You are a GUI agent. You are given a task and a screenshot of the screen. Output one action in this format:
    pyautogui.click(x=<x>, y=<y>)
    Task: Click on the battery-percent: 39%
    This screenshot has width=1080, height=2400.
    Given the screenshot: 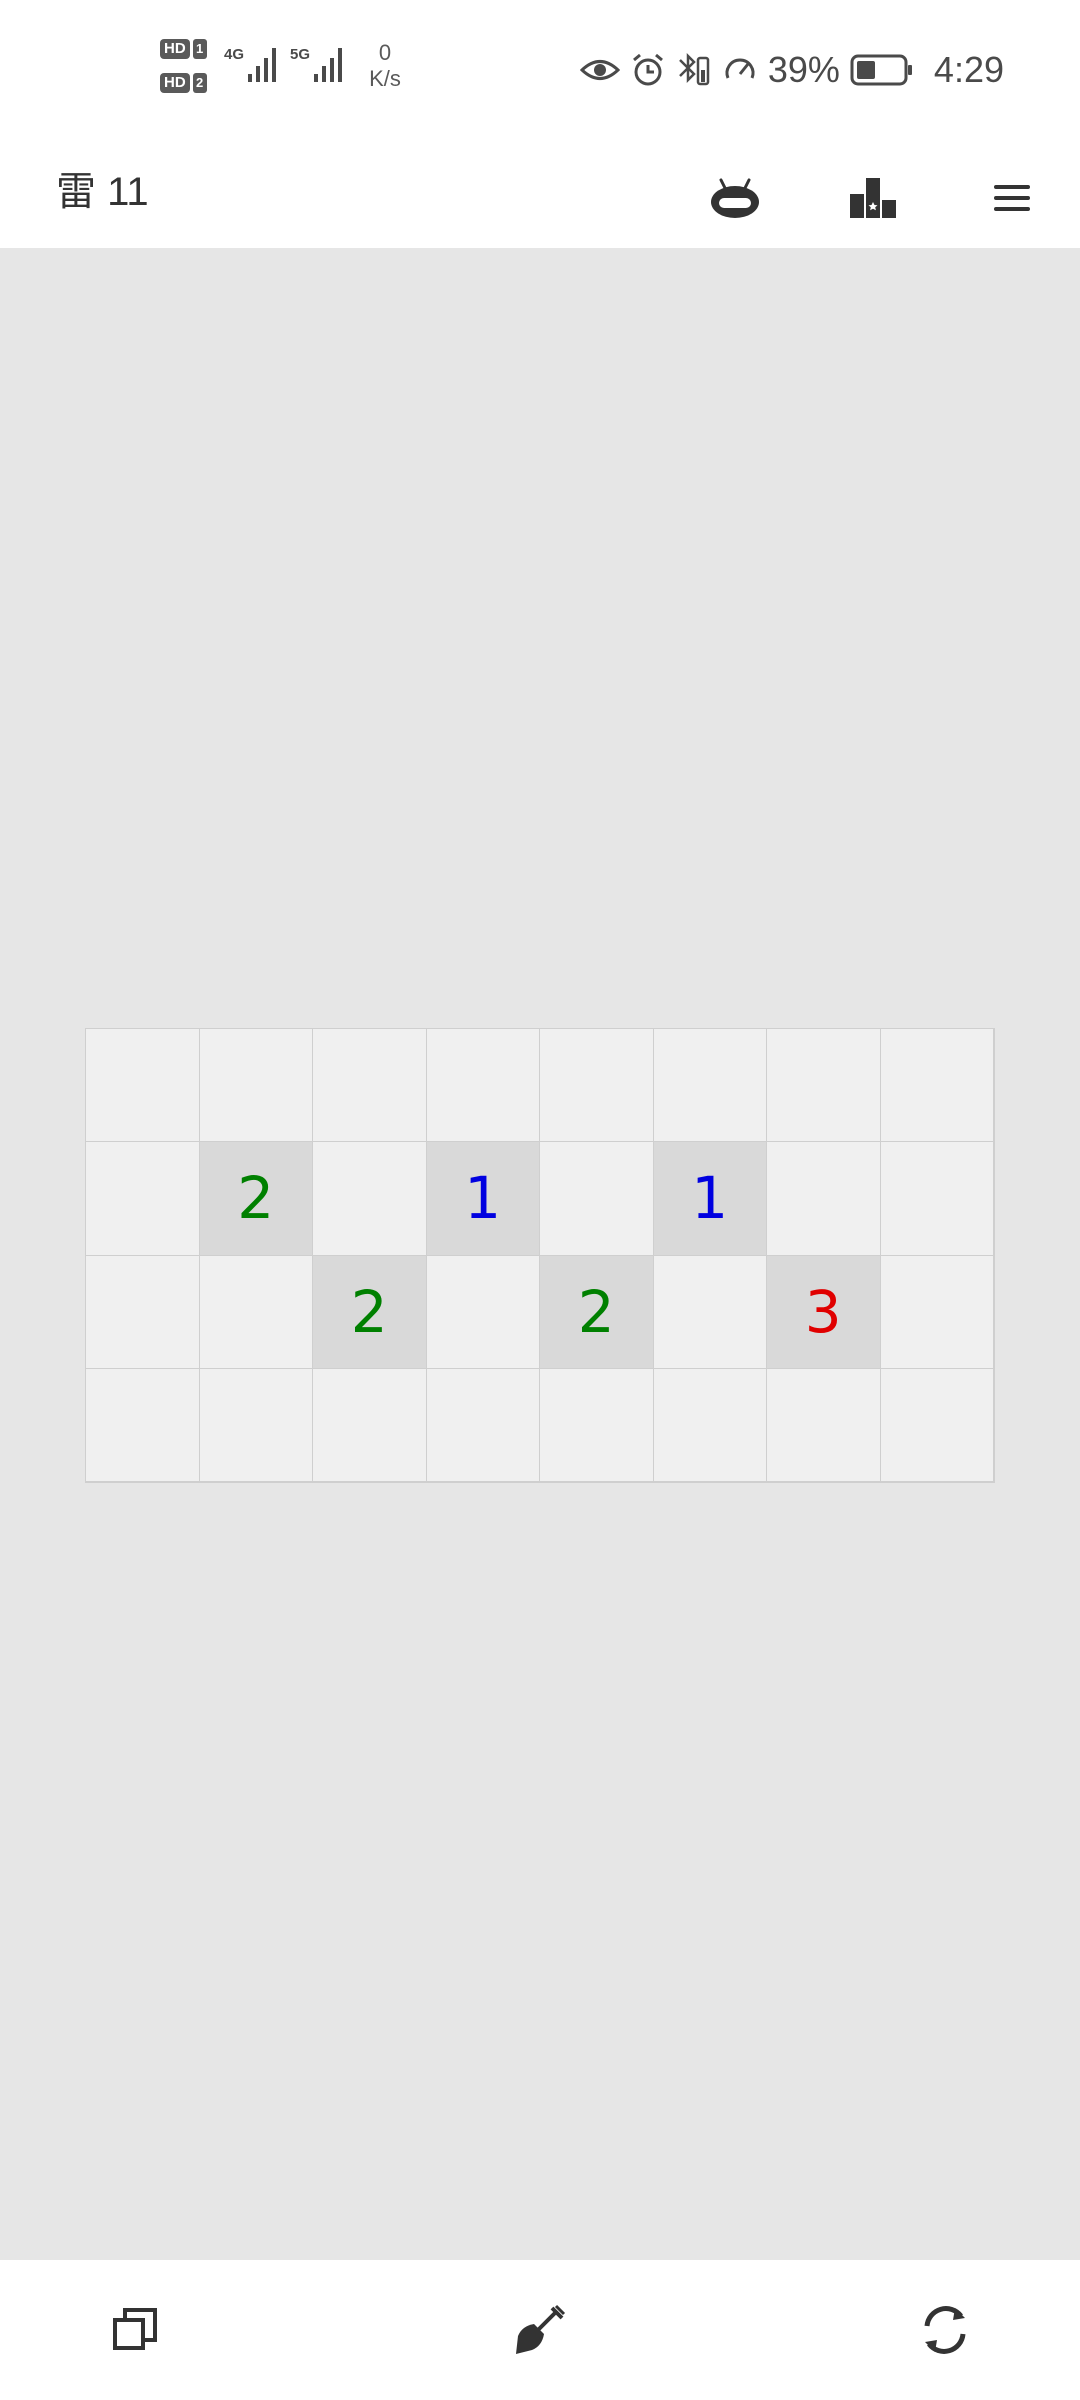 What is the action you would take?
    pyautogui.click(x=803, y=69)
    